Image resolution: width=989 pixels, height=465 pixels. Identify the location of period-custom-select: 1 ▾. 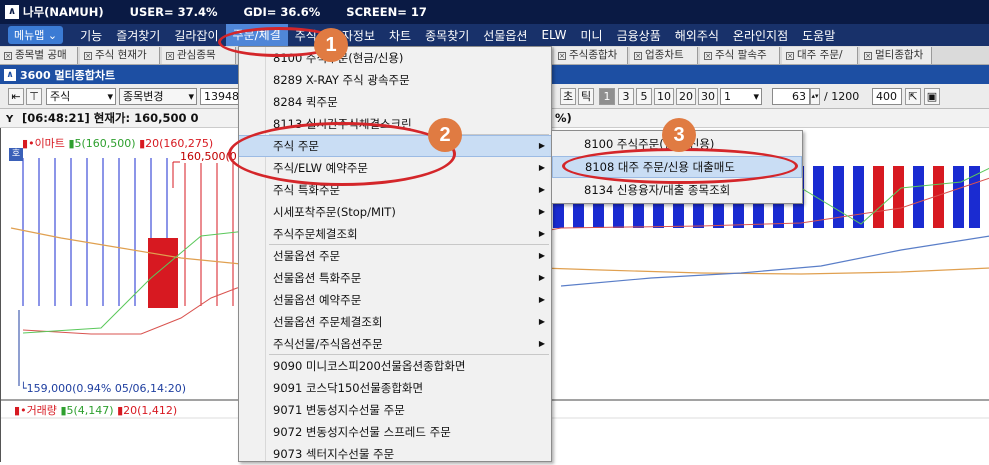
(741, 96).